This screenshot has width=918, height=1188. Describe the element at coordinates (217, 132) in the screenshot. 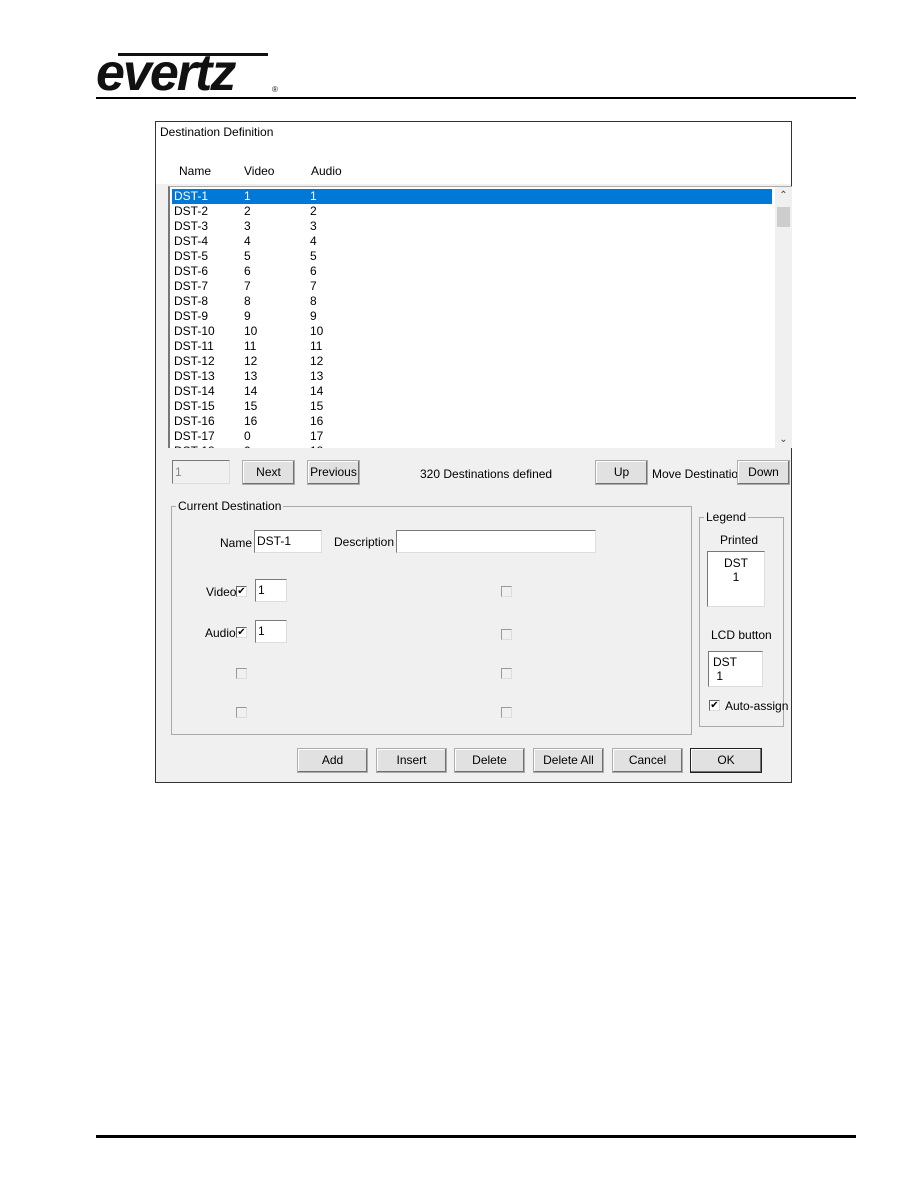

I see `dialog-title: Destination Definition` at that location.